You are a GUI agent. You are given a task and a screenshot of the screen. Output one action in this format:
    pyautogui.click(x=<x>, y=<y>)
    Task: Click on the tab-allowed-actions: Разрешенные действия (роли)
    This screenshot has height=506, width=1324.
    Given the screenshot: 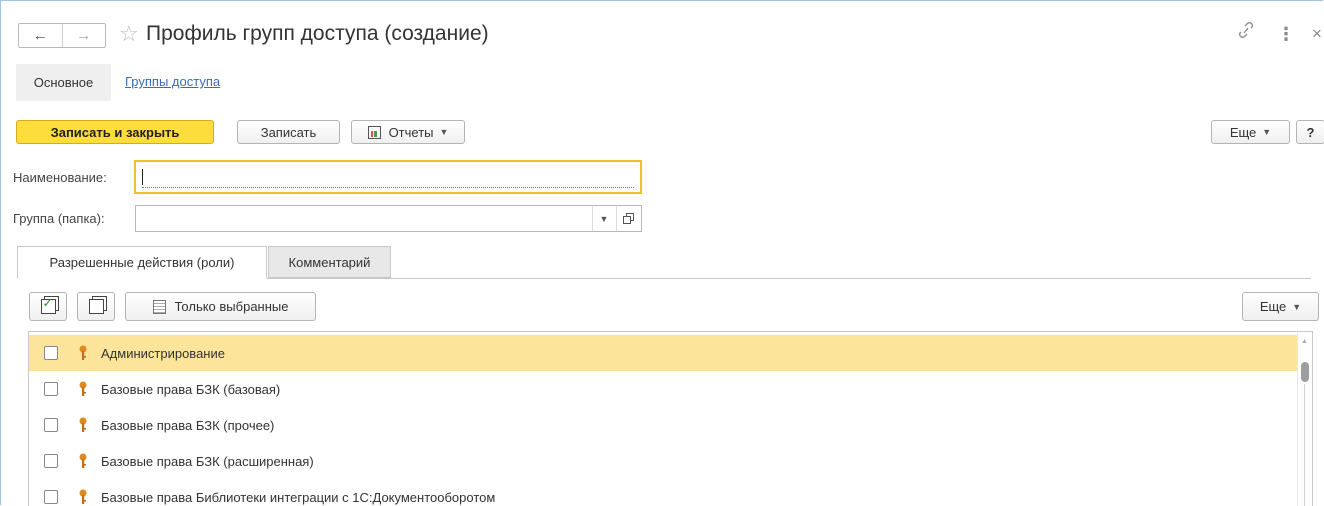 What is the action you would take?
    pyautogui.click(x=142, y=262)
    